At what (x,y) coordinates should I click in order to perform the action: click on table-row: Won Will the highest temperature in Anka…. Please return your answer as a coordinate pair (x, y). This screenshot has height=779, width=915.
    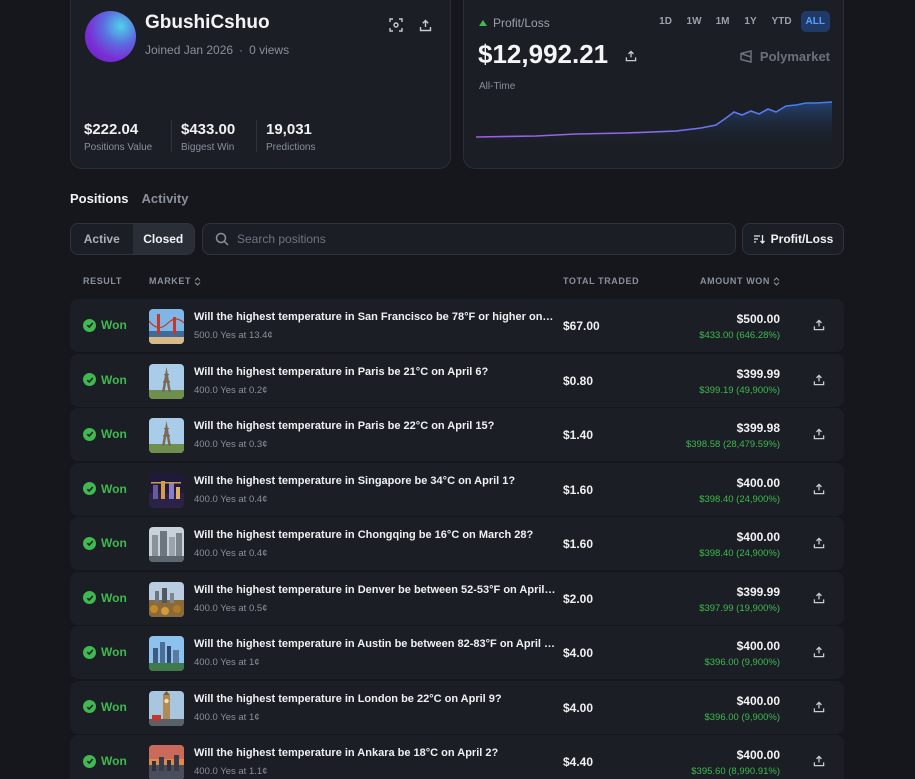
    Looking at the image, I should click on (457, 757).